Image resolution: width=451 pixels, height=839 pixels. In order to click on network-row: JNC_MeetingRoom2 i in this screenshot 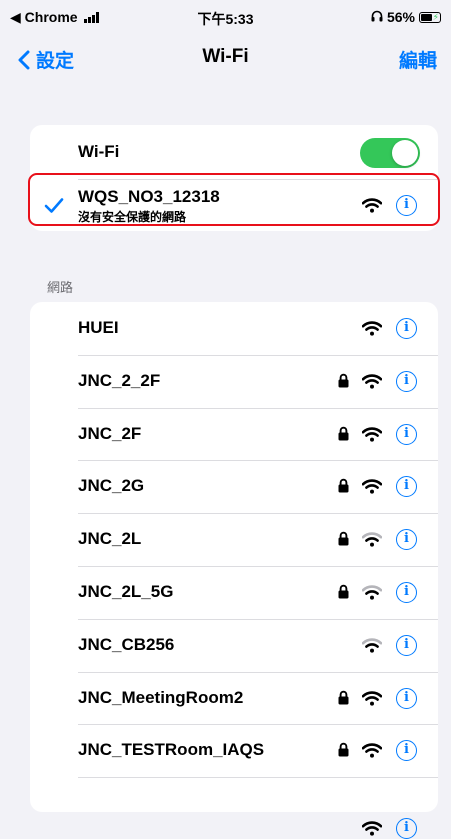, I will do `click(234, 698)`.